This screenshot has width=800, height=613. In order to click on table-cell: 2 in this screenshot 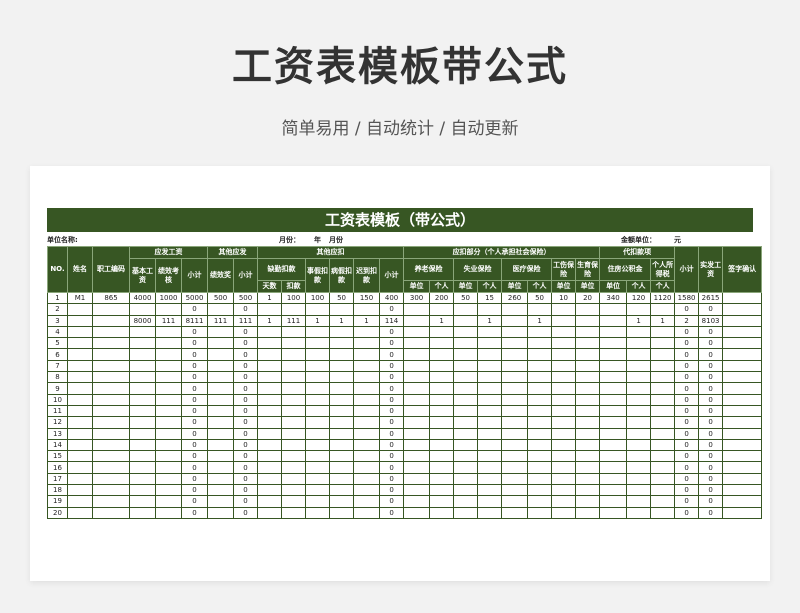, I will do `click(57, 309)`.